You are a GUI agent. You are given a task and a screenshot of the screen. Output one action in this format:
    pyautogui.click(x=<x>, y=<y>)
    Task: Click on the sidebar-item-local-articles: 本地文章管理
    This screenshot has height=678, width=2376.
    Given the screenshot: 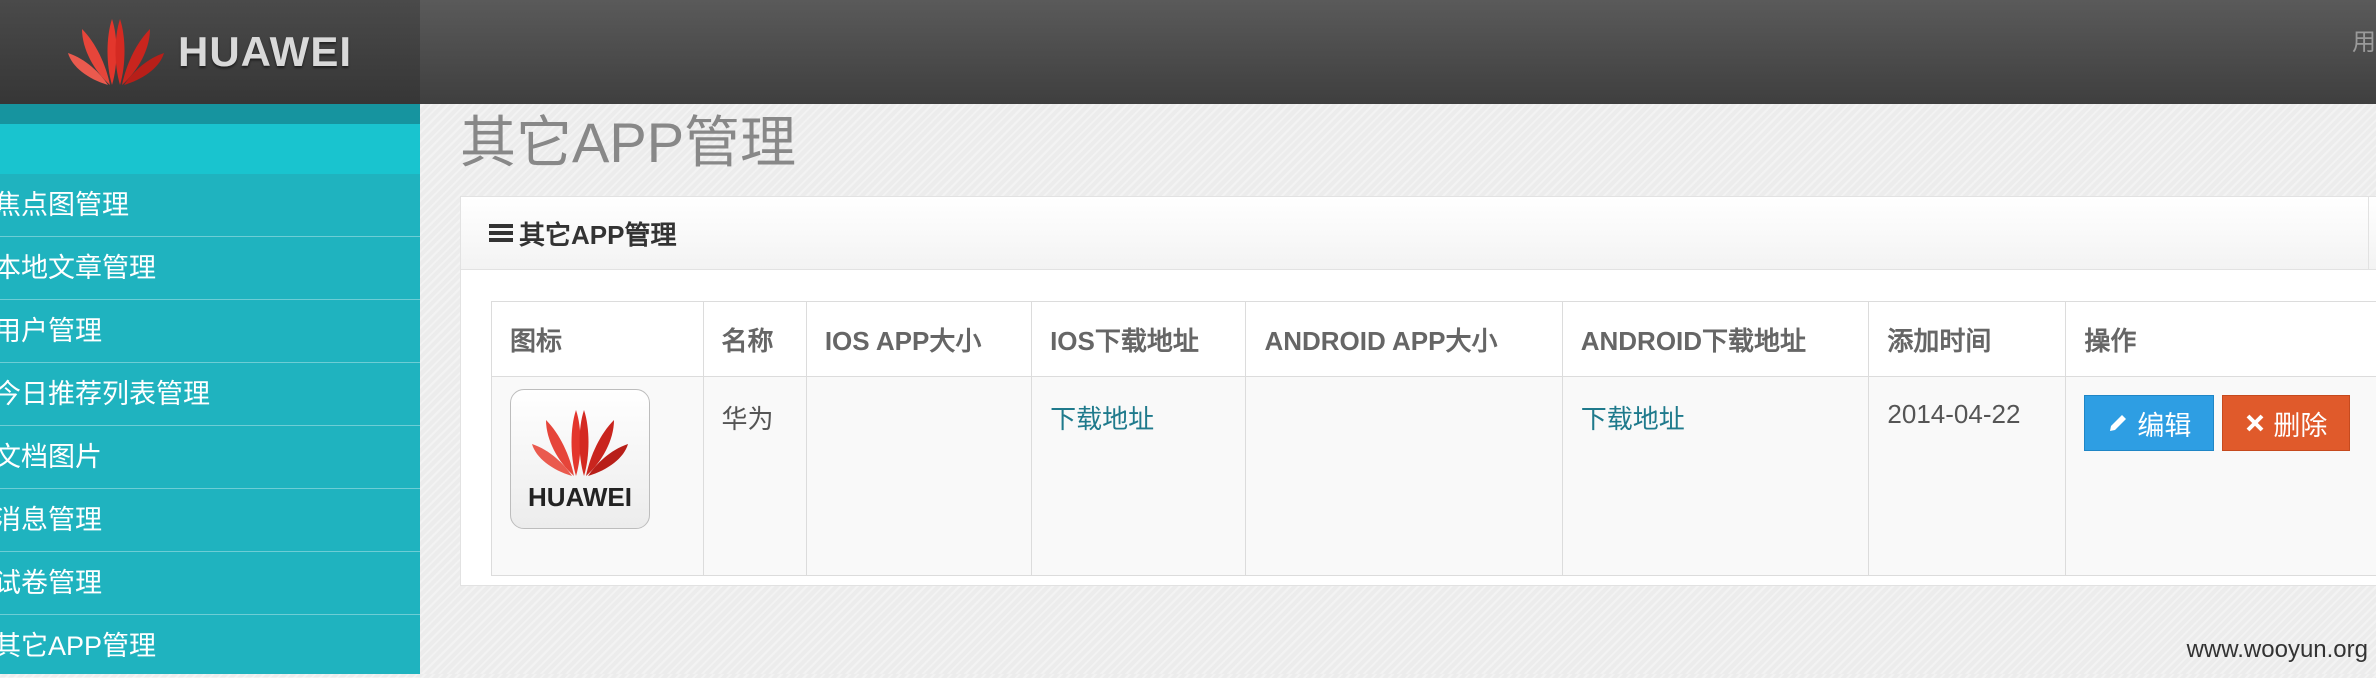 What is the action you would take?
    pyautogui.click(x=210, y=268)
    